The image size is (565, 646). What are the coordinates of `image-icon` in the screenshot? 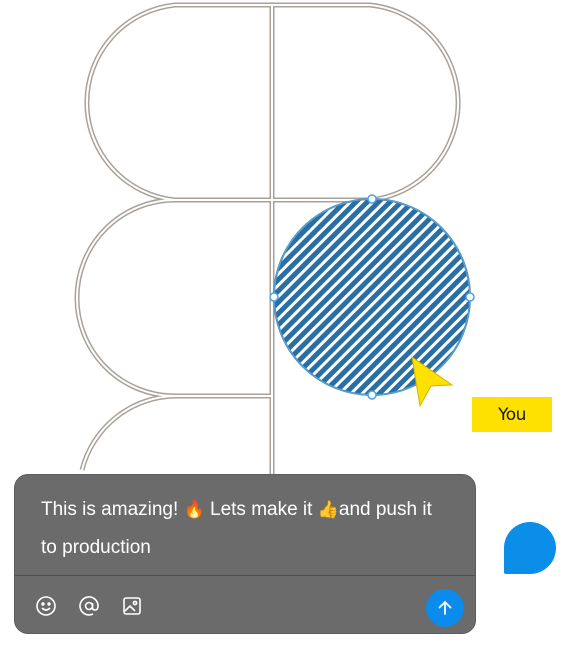 It's located at (132, 606).